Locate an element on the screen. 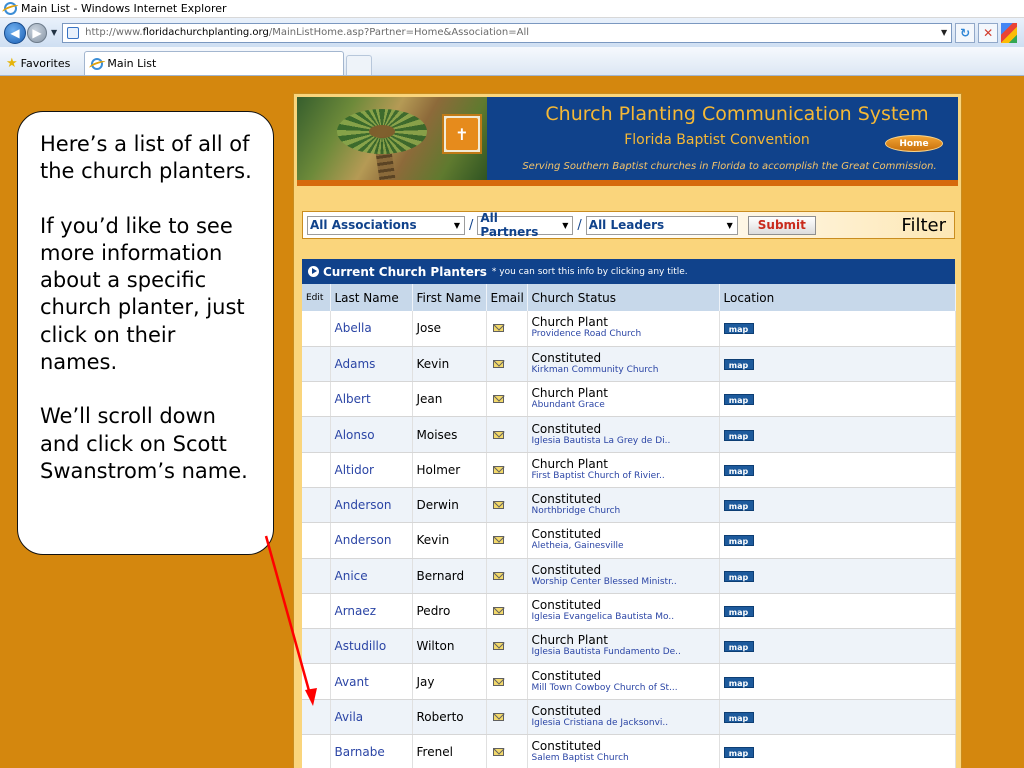 The image size is (1024, 768). church-name-link: Iglesia Cristiana de Jacksonvi.. is located at coordinates (625, 723).